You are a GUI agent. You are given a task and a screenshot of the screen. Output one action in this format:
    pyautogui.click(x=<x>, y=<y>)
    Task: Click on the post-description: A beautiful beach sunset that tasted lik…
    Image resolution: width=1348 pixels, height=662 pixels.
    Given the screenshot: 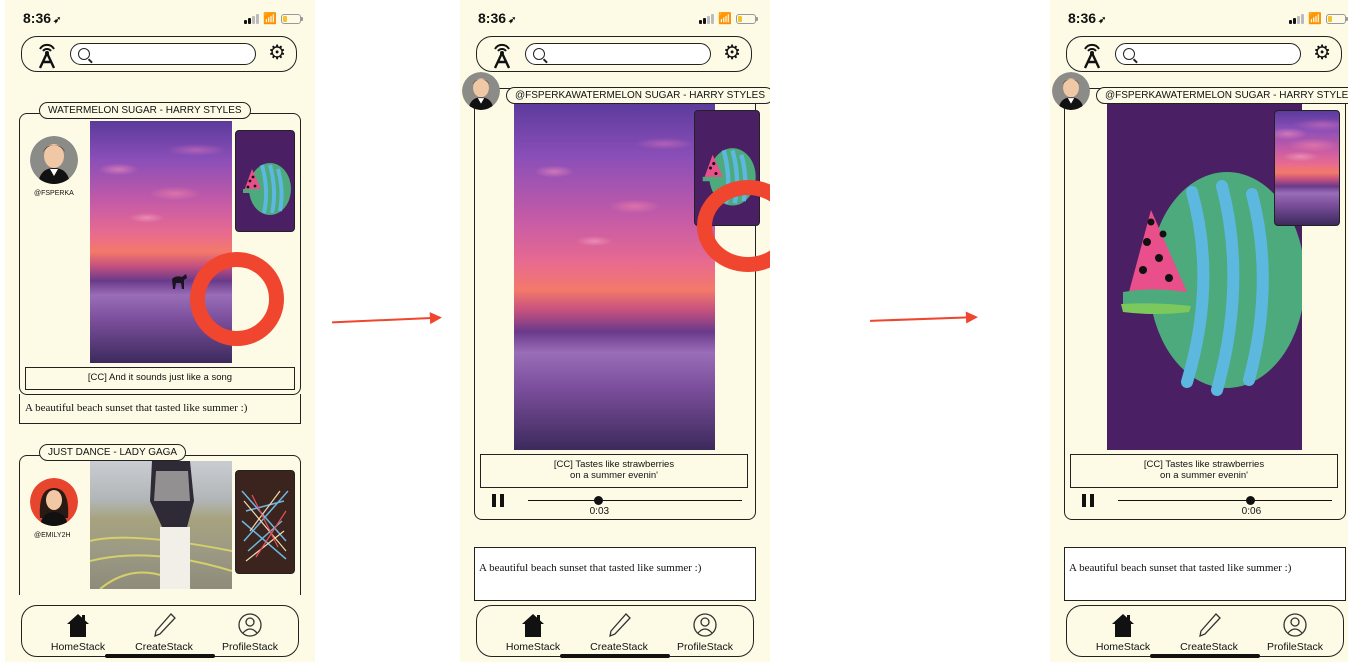 What is the action you would take?
    pyautogui.click(x=615, y=574)
    